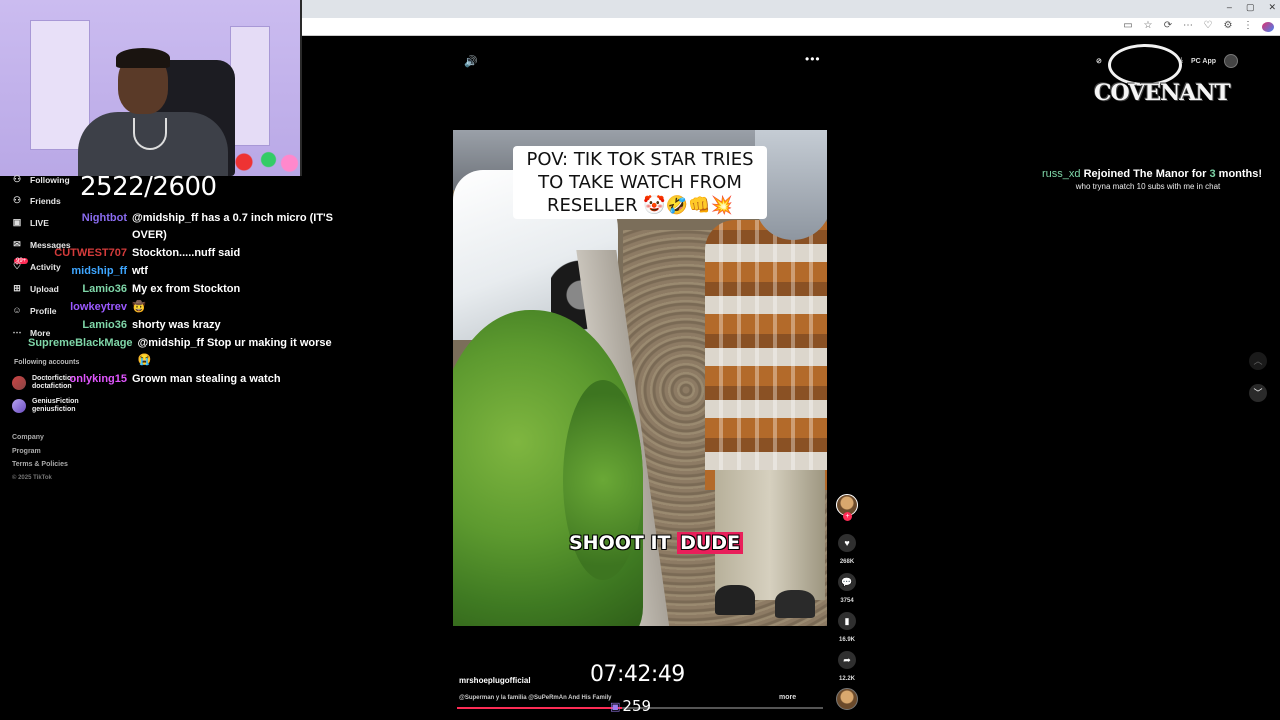 Image resolution: width=1280 pixels, height=720 pixels. Describe the element at coordinates (1229, 7) in the screenshot. I see `minimize-button: –` at that location.